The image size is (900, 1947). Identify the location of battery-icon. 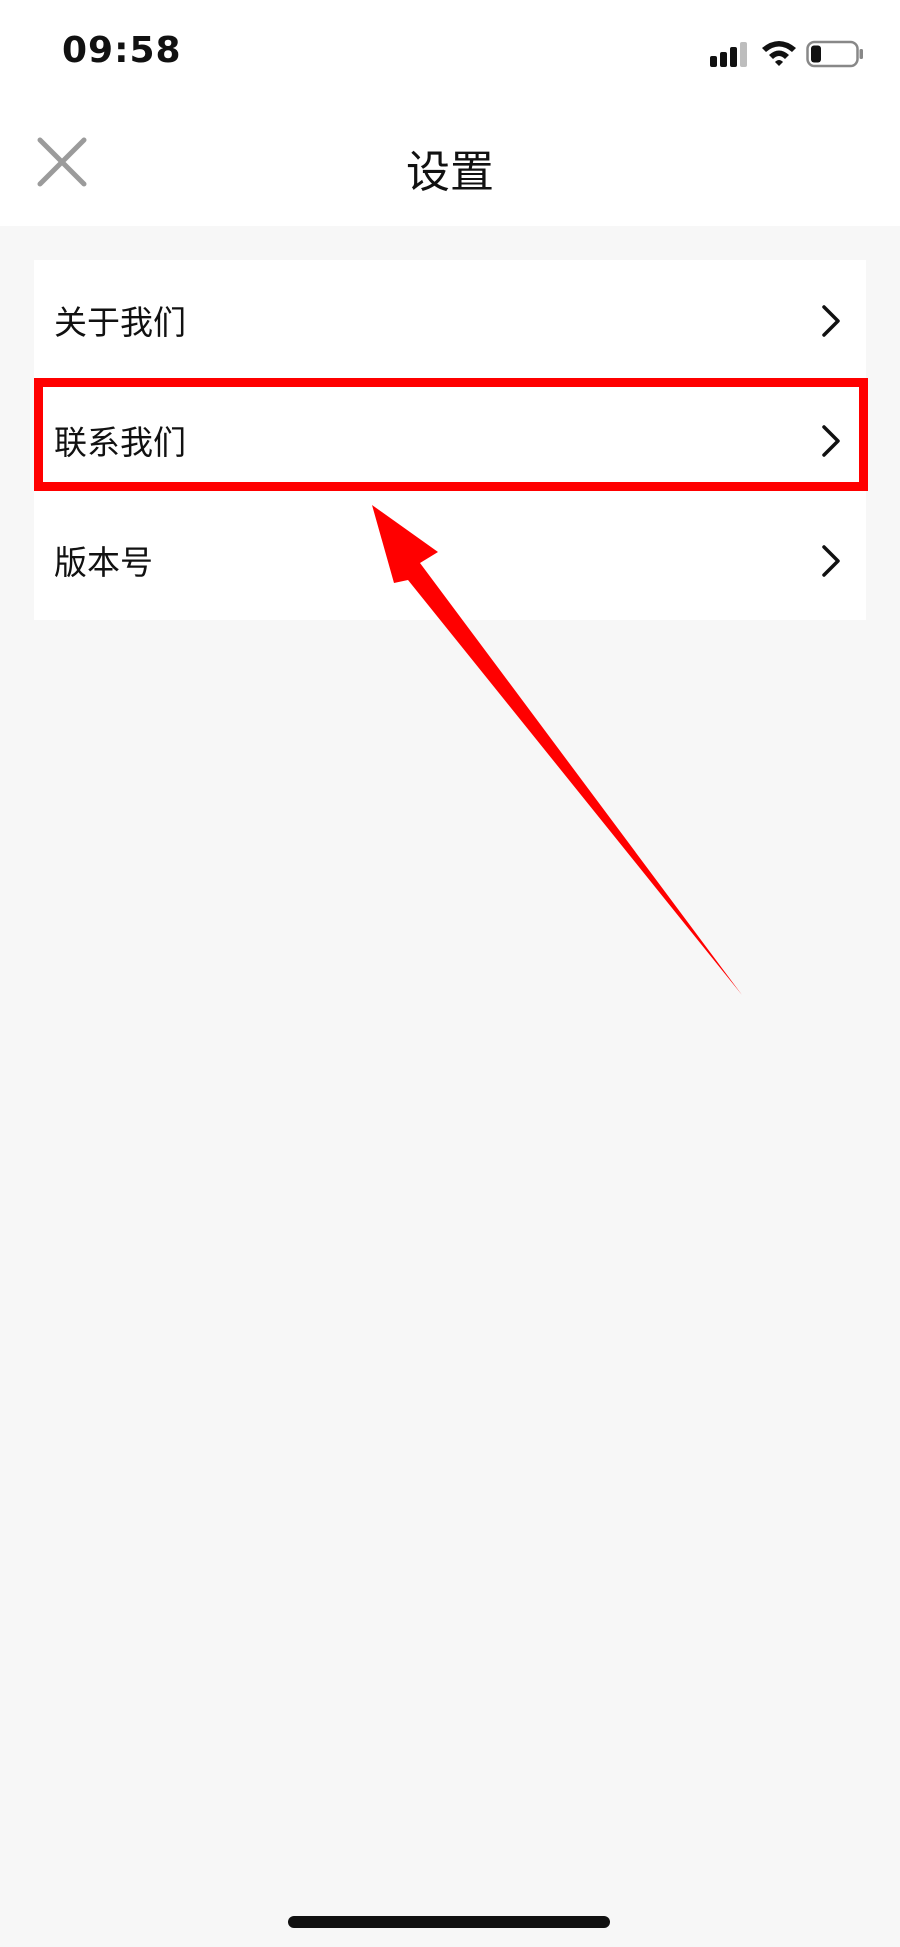
(834, 54).